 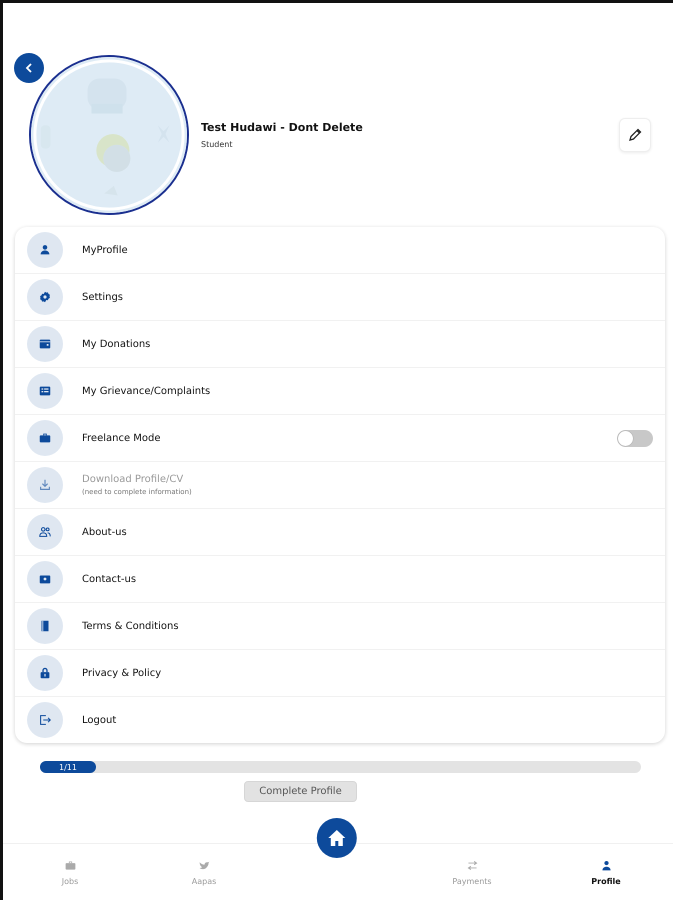 What do you see at coordinates (68, 767) in the screenshot?
I see `progress-fill: 1/11` at bounding box center [68, 767].